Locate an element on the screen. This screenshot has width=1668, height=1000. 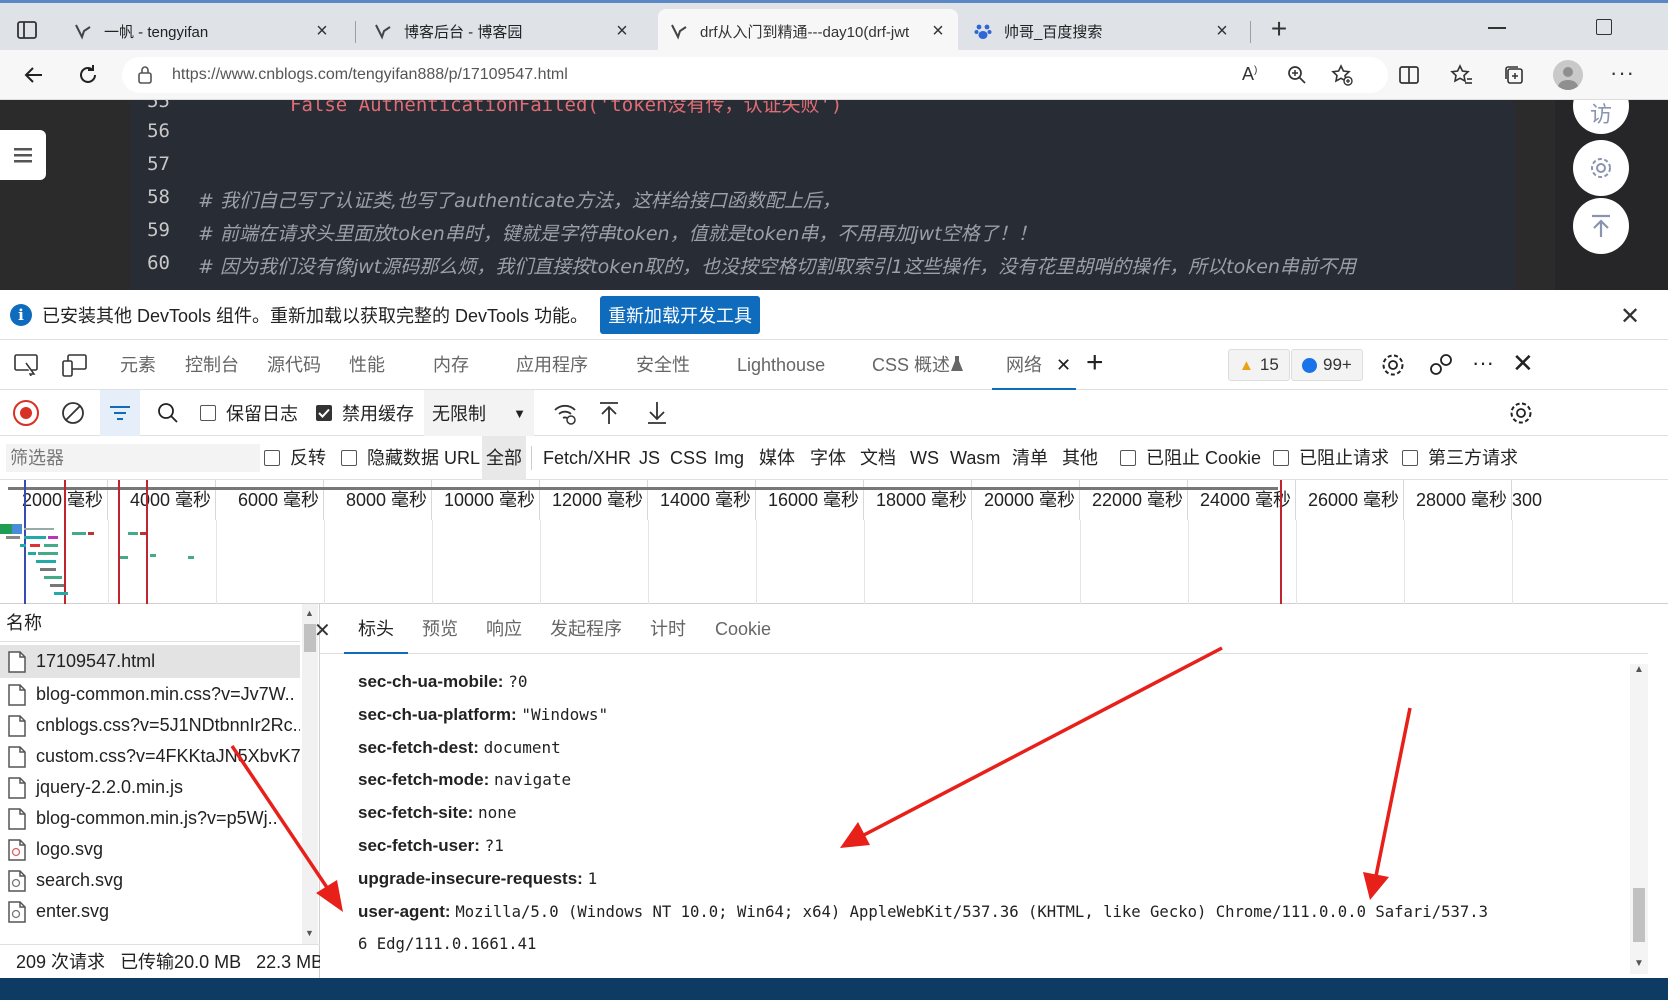
blocked-cookies-checkbox: 已阻止 Cookie is located at coordinates (1190, 458).